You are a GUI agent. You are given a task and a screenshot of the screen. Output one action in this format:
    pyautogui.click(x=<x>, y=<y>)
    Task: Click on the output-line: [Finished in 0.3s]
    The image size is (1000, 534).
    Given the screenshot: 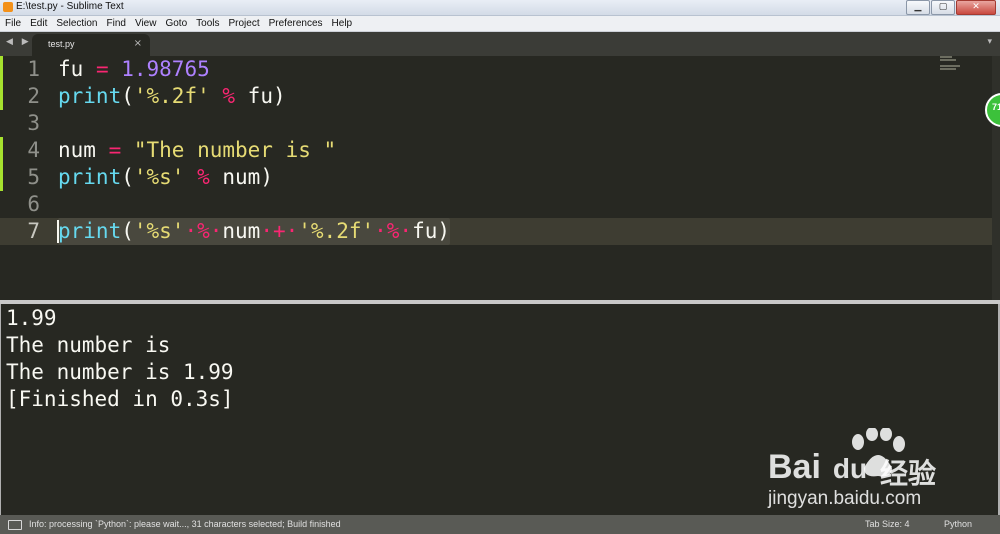 What is the action you would take?
    pyautogui.click(x=120, y=399)
    